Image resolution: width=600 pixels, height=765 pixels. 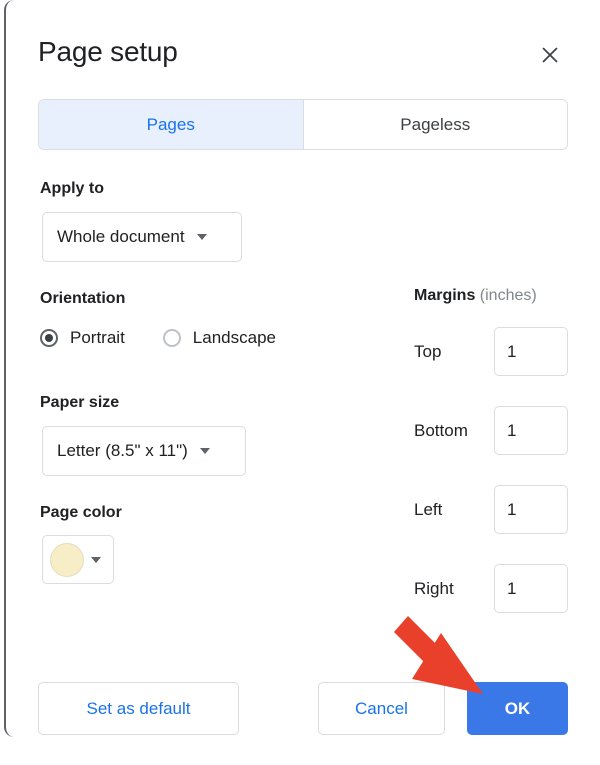 I want to click on ok-button: OK, so click(x=517, y=708).